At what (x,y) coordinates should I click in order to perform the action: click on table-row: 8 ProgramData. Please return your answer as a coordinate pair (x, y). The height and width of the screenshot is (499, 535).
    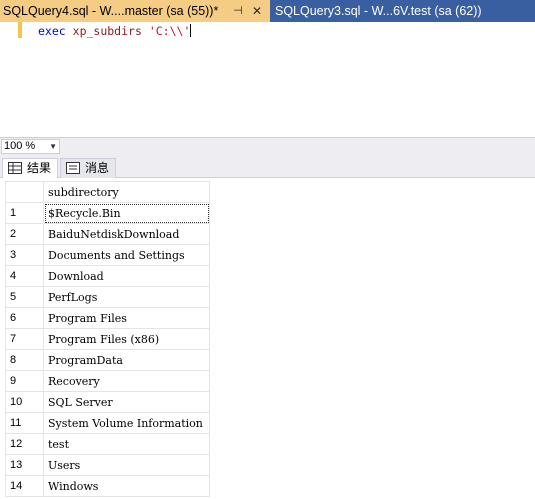
    Looking at the image, I should click on (107, 360).